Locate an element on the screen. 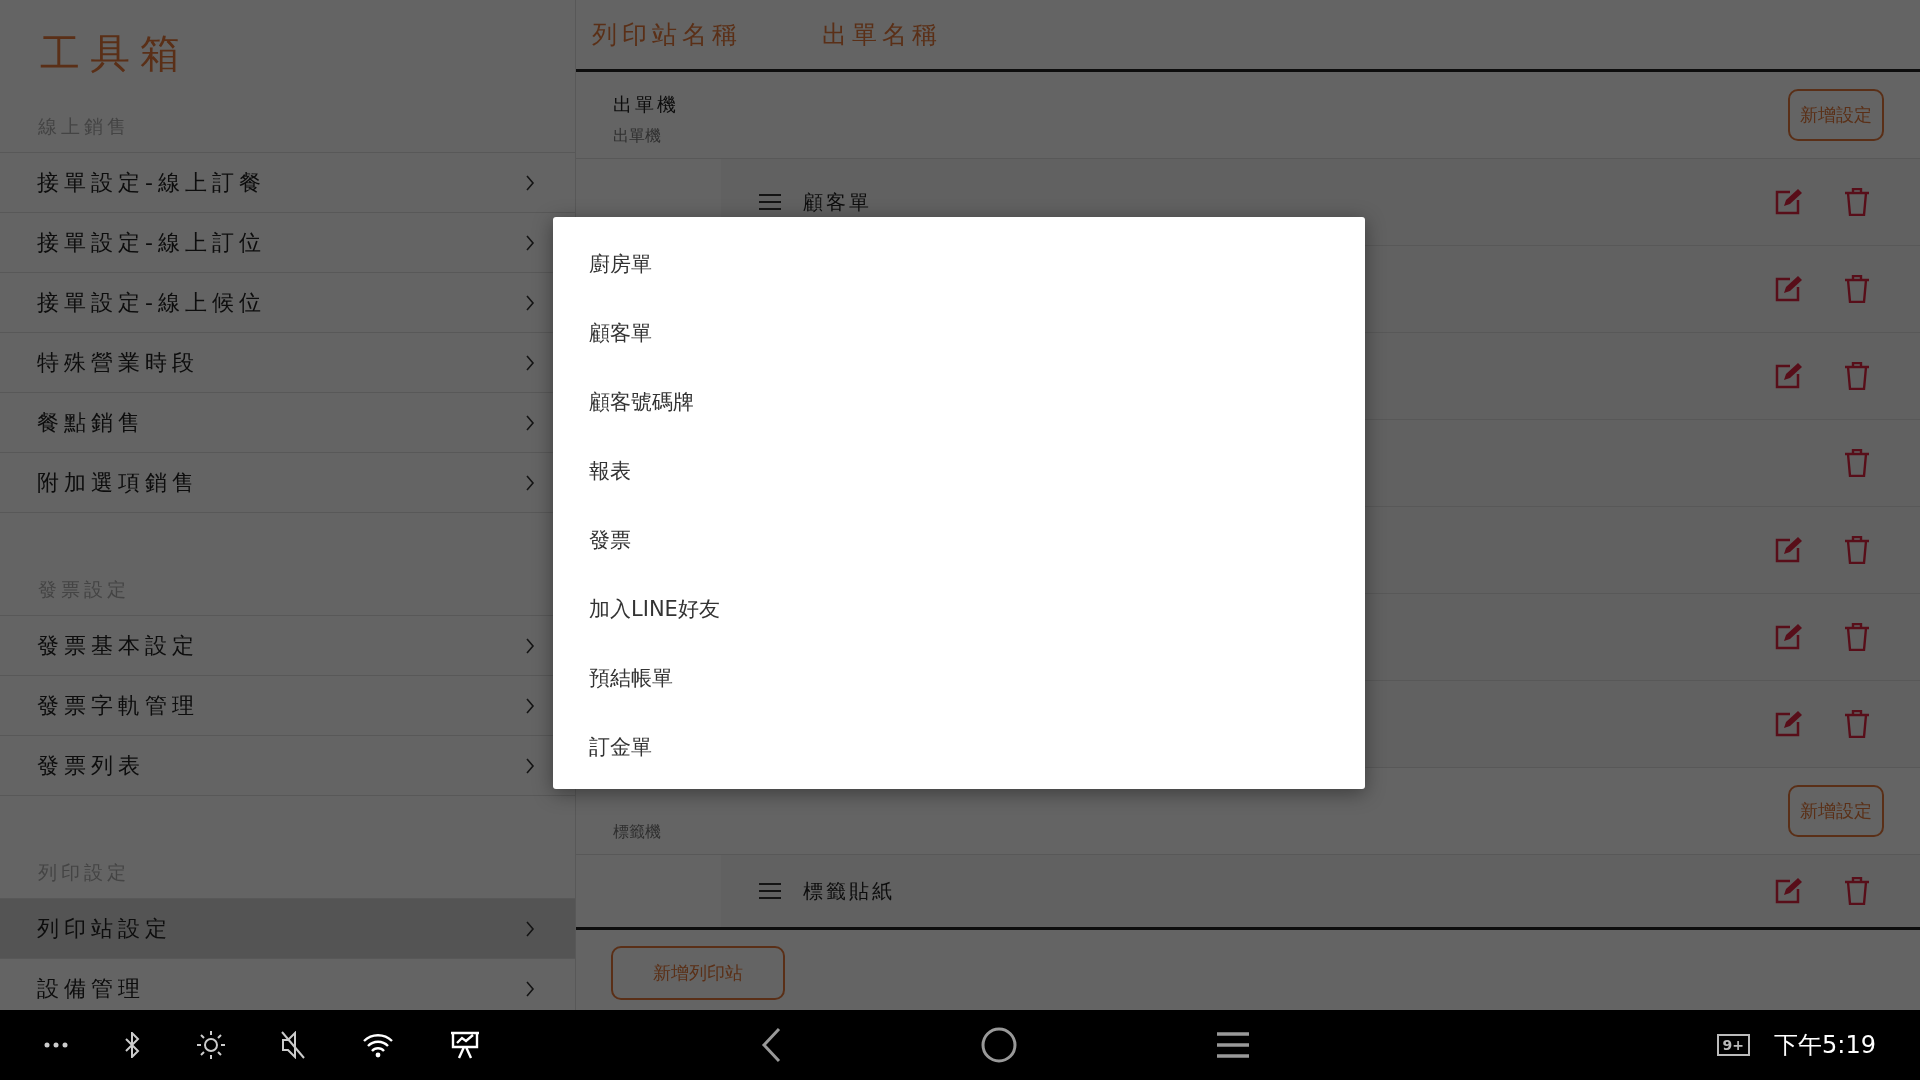 Image resolution: width=1920 pixels, height=1080 pixels. printer-station-name: 出單機 is located at coordinates (646, 104).